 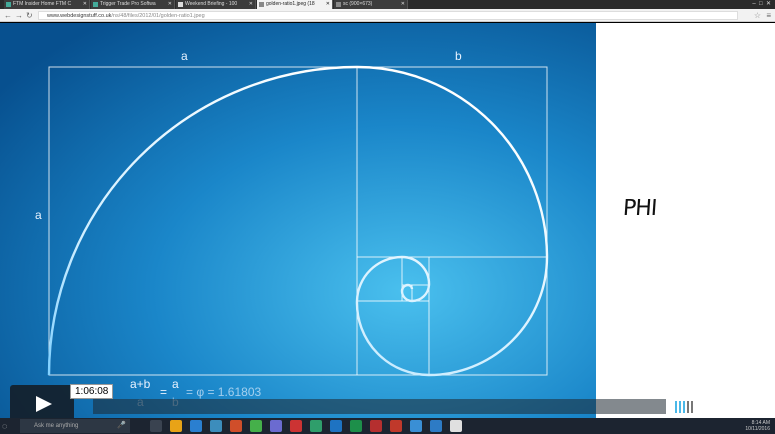 What do you see at coordinates (757, 429) in the screenshot?
I see `tray-date: 10/11/2016` at bounding box center [757, 429].